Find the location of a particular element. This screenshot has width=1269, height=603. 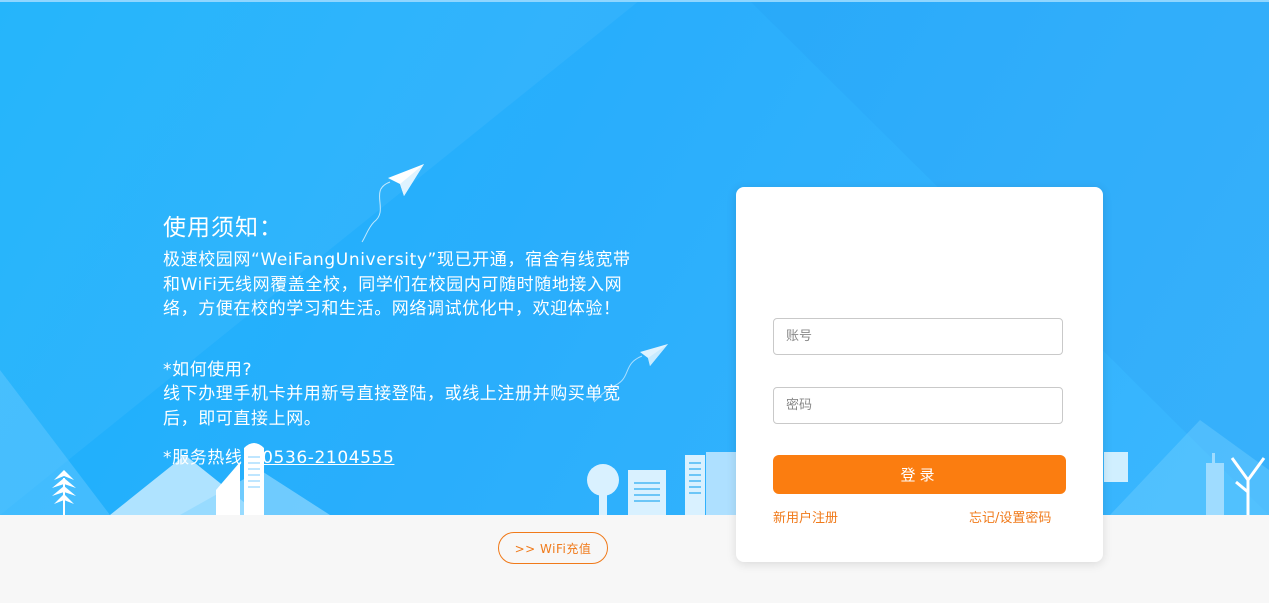

howto-body: 线下办理手机卡并用新号直接登陆，或线上注册并购买单宽后，即可直接上网。 is located at coordinates (392, 406).